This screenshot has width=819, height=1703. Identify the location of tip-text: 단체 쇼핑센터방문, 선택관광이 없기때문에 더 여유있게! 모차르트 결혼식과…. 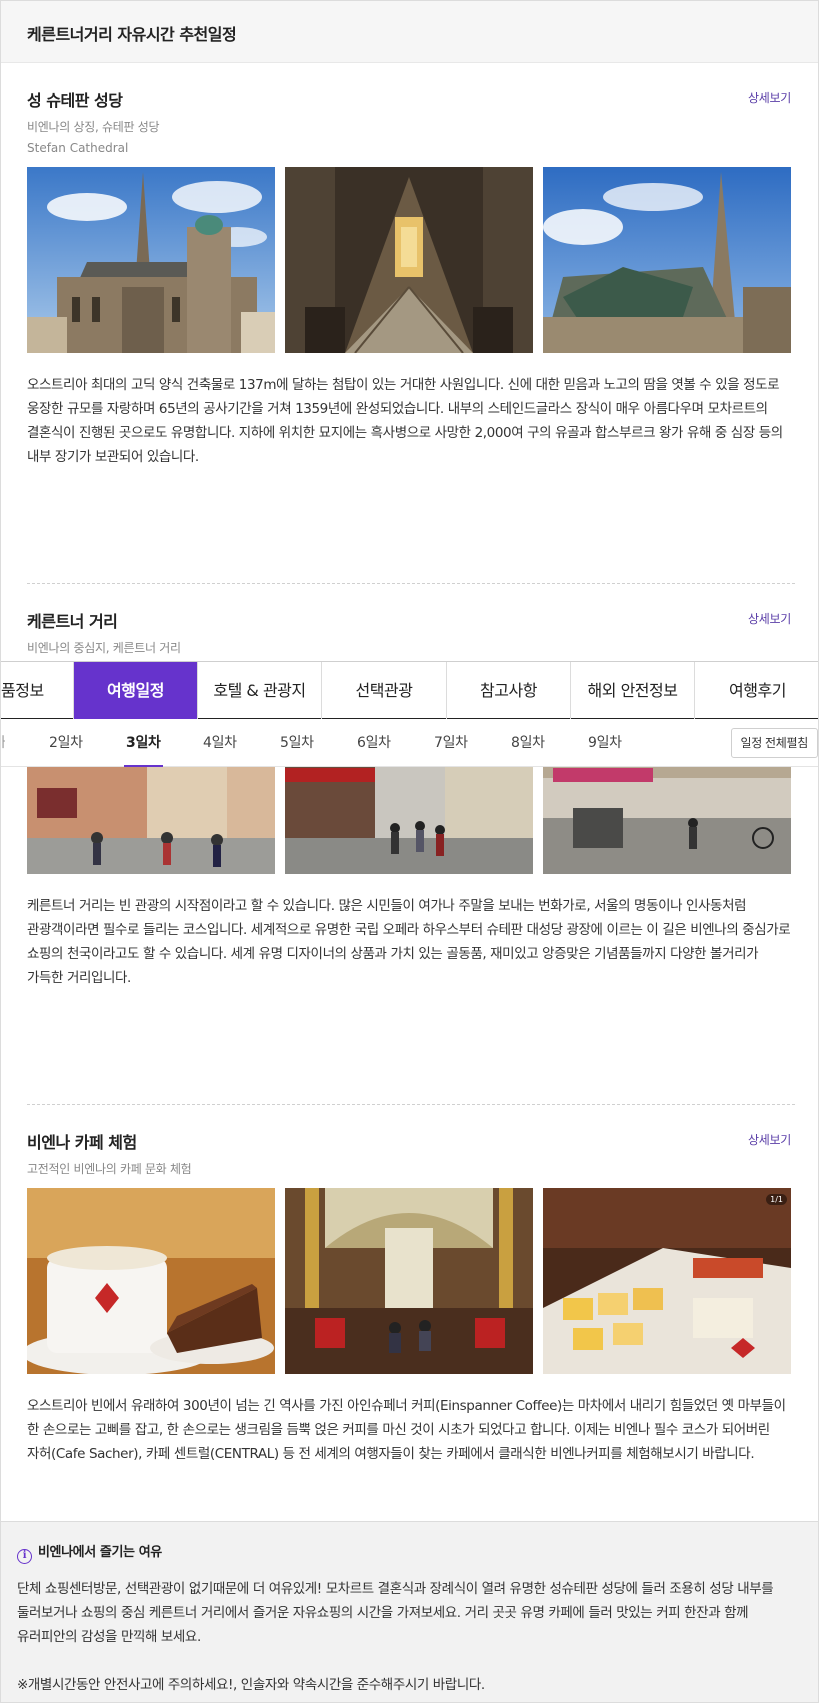
(395, 1613).